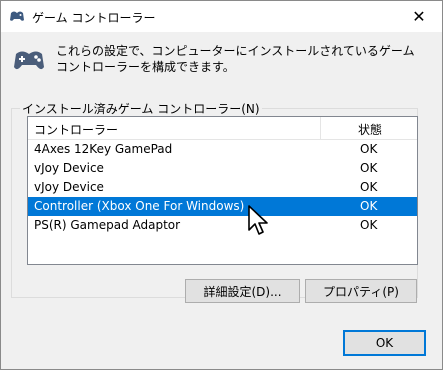 The width and height of the screenshot is (443, 370). What do you see at coordinates (103, 149) in the screenshot?
I see `controller-name: 4Axes 12Key GamePad` at bounding box center [103, 149].